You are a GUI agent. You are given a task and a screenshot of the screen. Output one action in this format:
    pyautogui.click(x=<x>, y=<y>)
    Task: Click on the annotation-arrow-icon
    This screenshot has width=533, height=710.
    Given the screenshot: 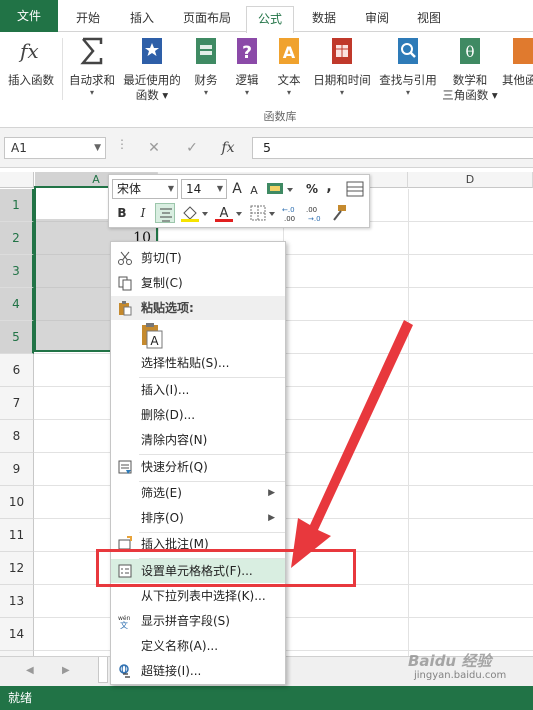 What is the action you would take?
    pyautogui.click(x=352, y=444)
    